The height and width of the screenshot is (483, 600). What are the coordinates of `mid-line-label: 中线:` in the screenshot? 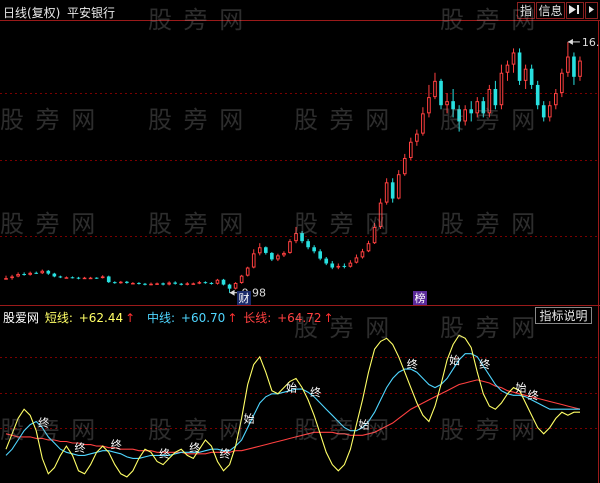 It's located at (161, 318).